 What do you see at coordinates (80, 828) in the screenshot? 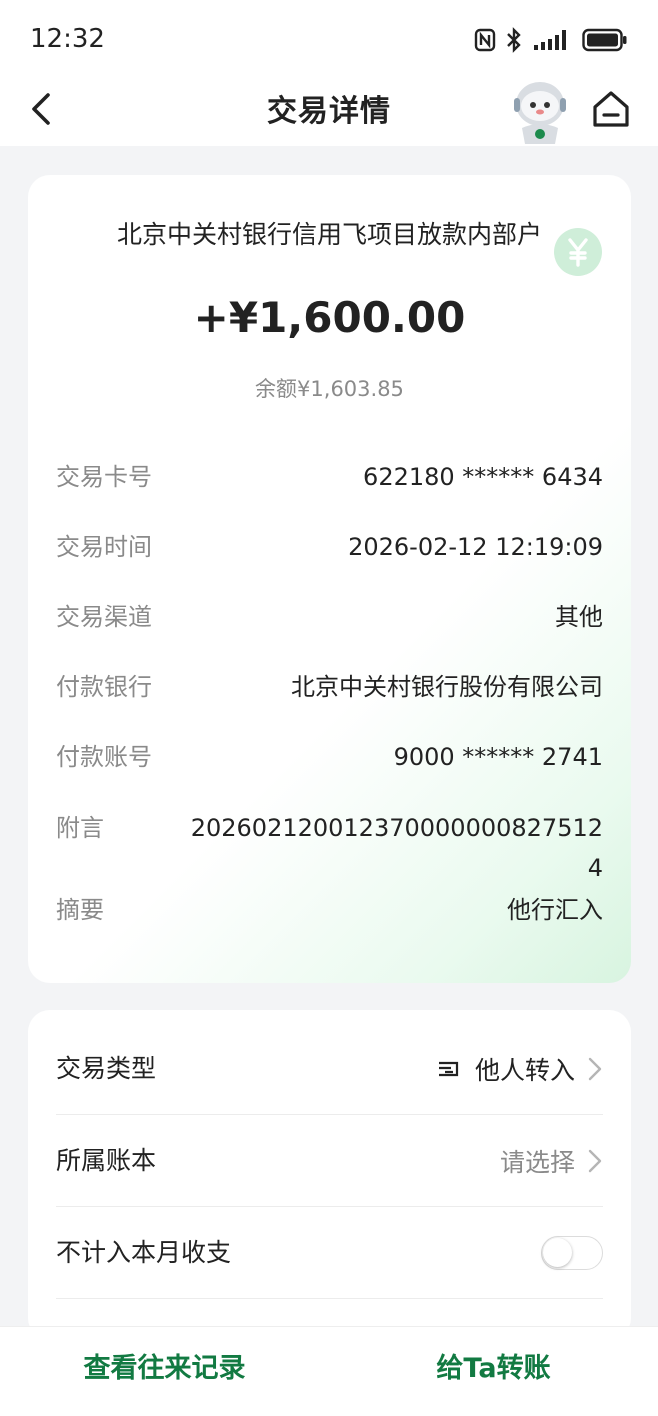
I see `detail-label: 附言` at bounding box center [80, 828].